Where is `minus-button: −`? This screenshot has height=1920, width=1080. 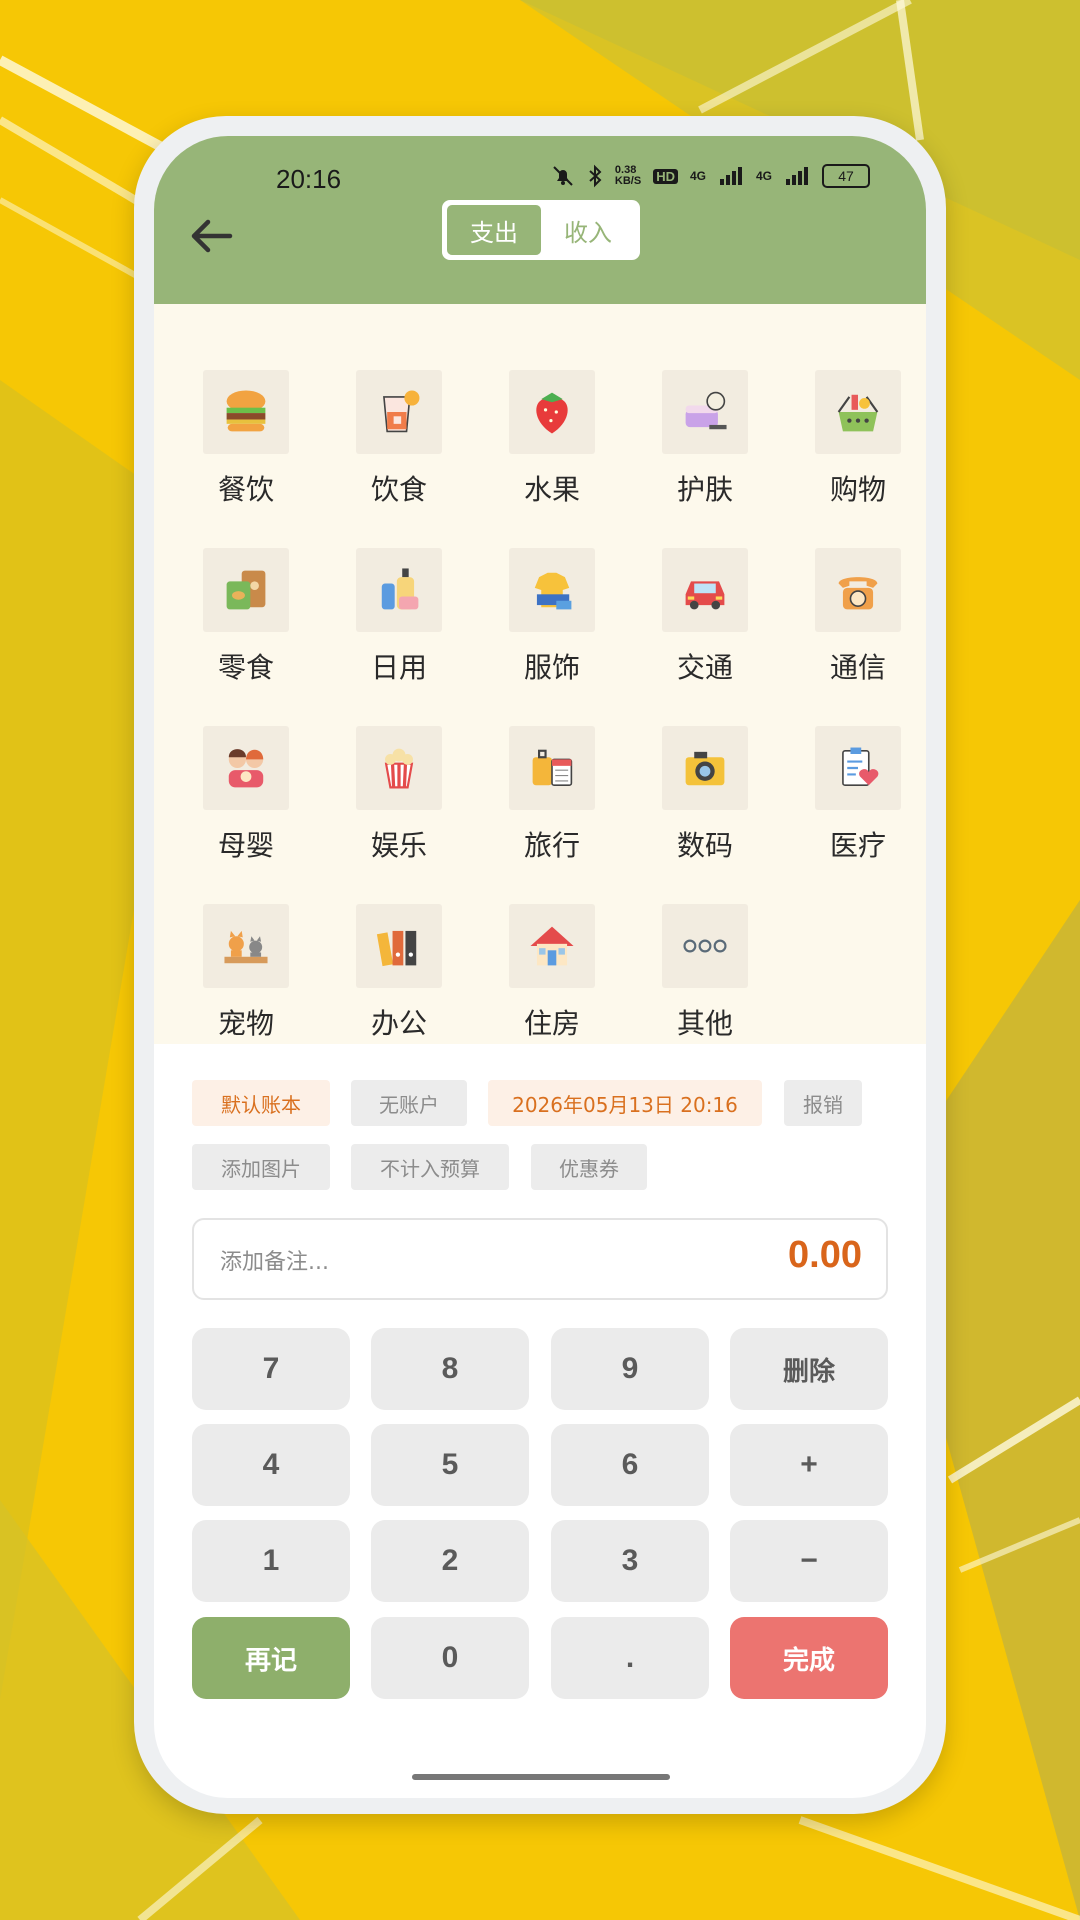 minus-button: − is located at coordinates (809, 1561).